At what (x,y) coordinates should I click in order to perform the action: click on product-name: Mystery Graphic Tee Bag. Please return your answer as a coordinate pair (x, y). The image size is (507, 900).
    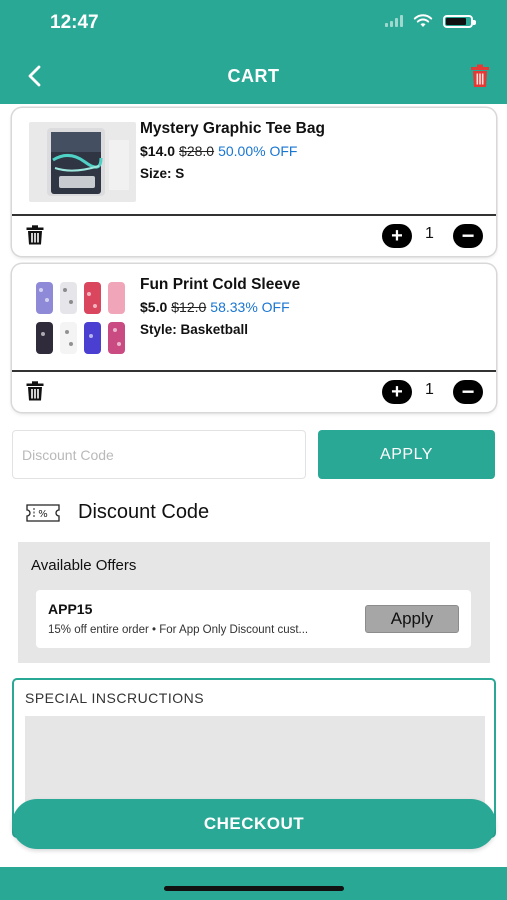
    Looking at the image, I should click on (232, 128).